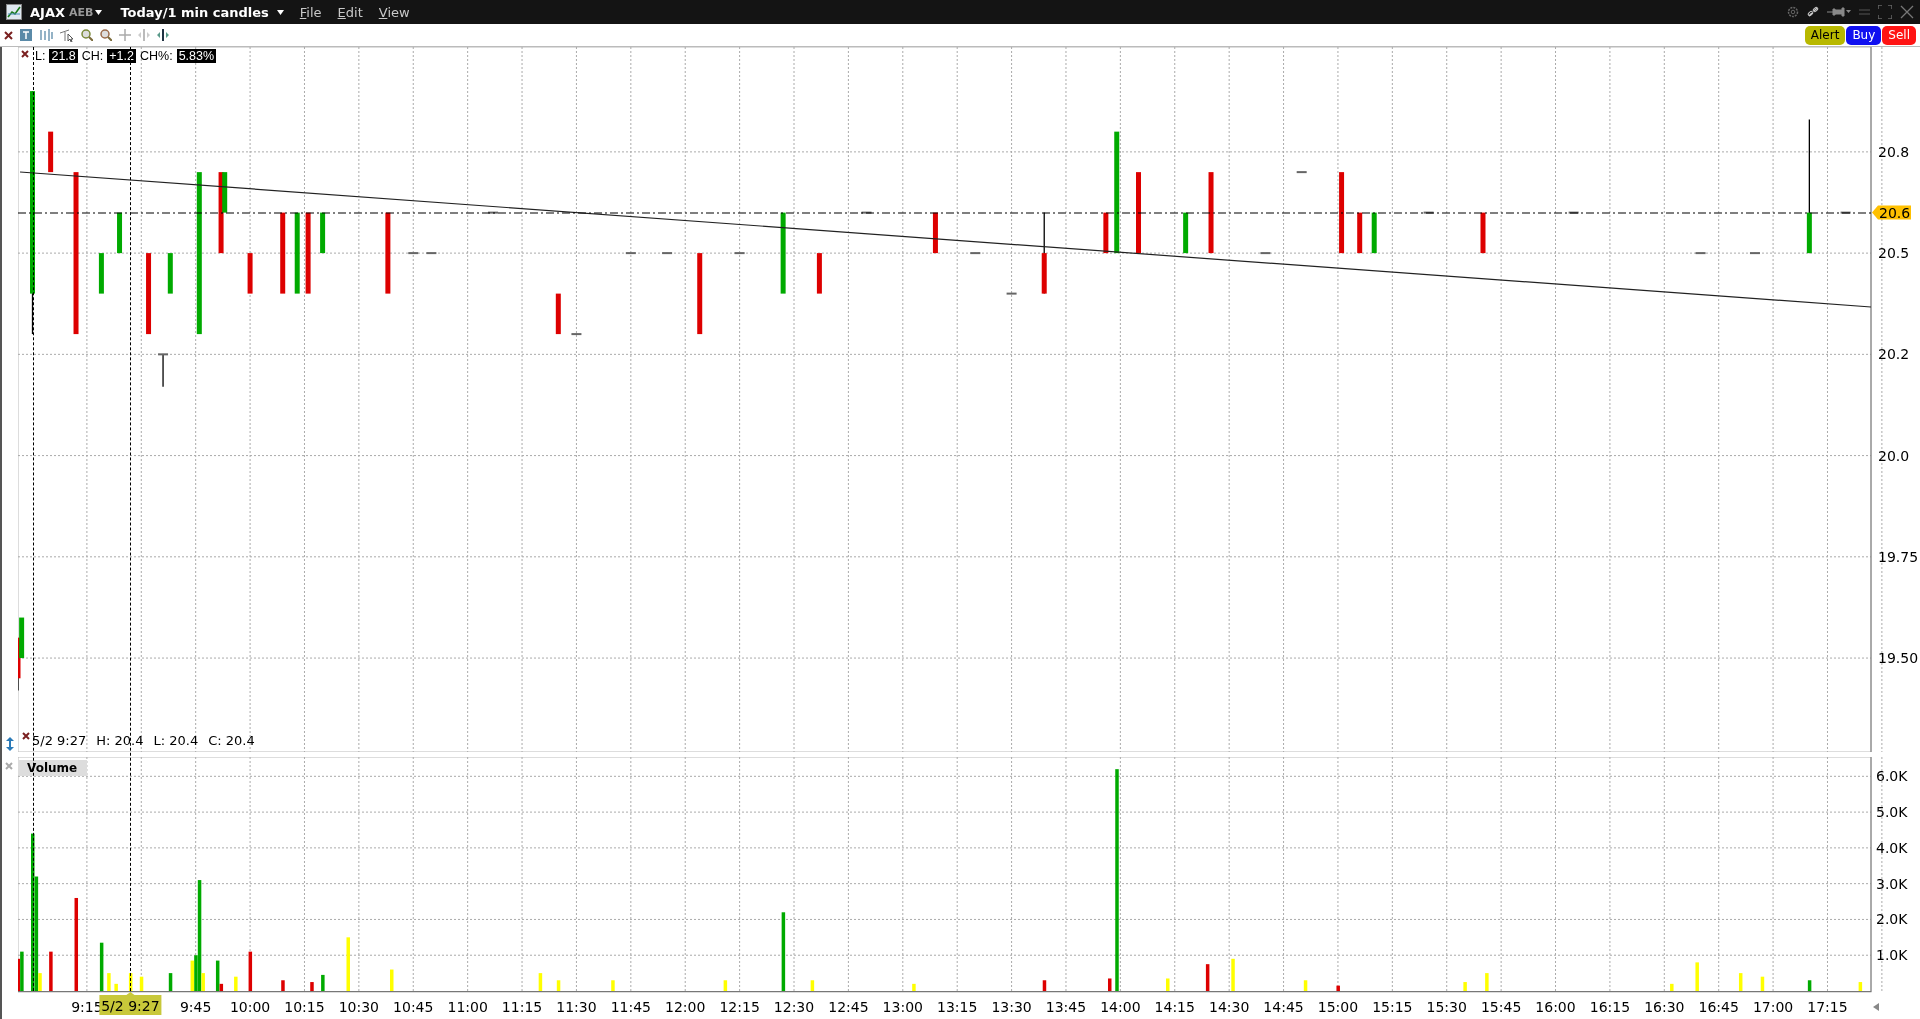 The height and width of the screenshot is (1019, 1920). I want to click on axis-label: 2.0K, so click(1892, 919).